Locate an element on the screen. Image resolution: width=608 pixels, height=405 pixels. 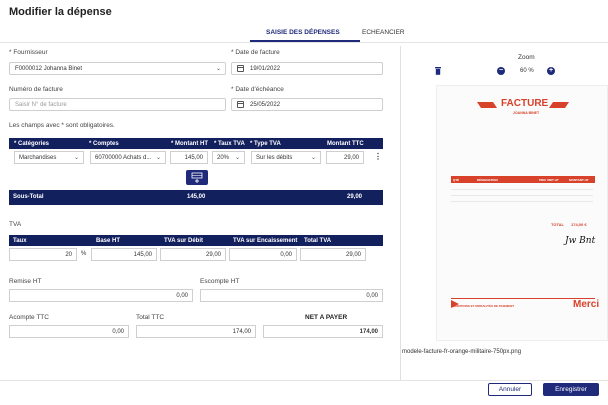
amount-ttc-value: 29,00 is located at coordinates (351, 157).